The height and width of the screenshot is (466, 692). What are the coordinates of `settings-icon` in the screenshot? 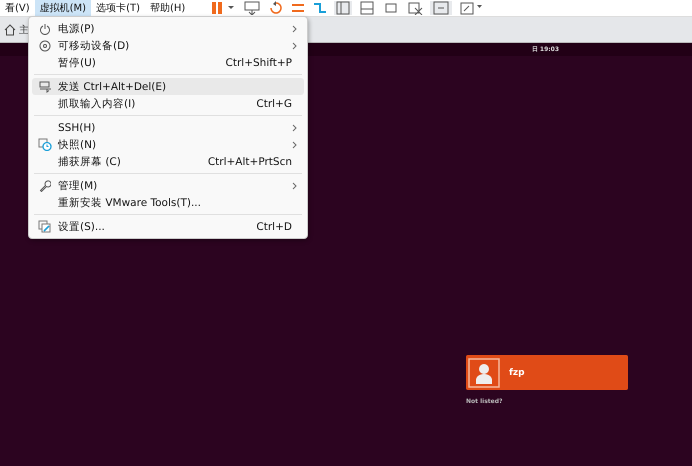 It's located at (45, 226).